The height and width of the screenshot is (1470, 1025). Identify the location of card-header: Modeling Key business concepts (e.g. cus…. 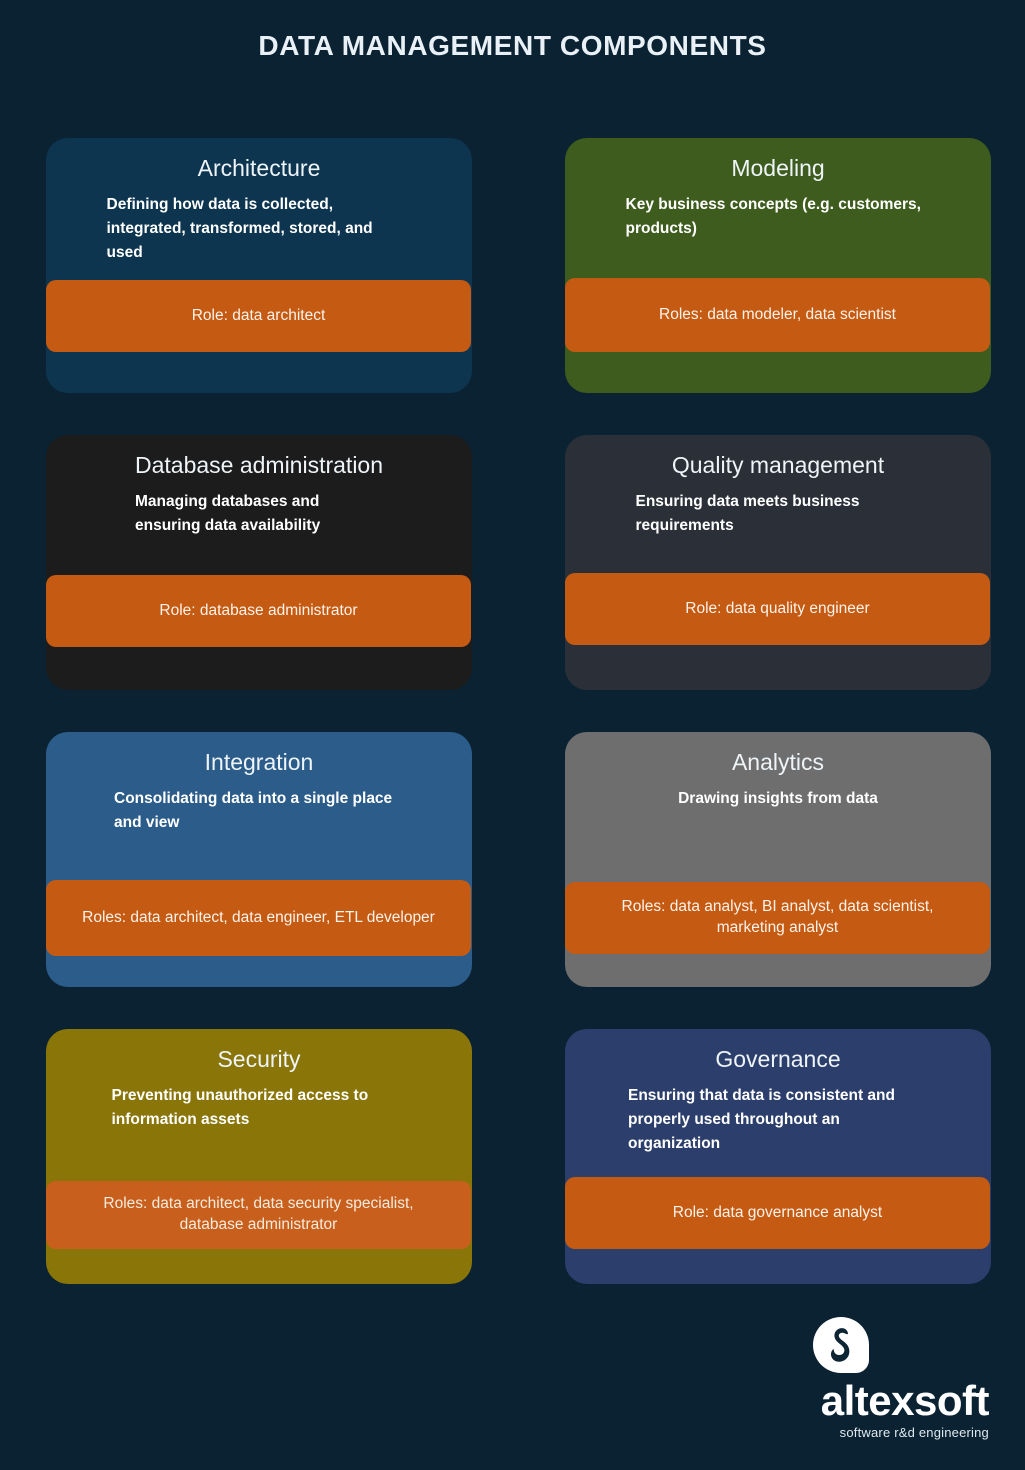
(778, 189).